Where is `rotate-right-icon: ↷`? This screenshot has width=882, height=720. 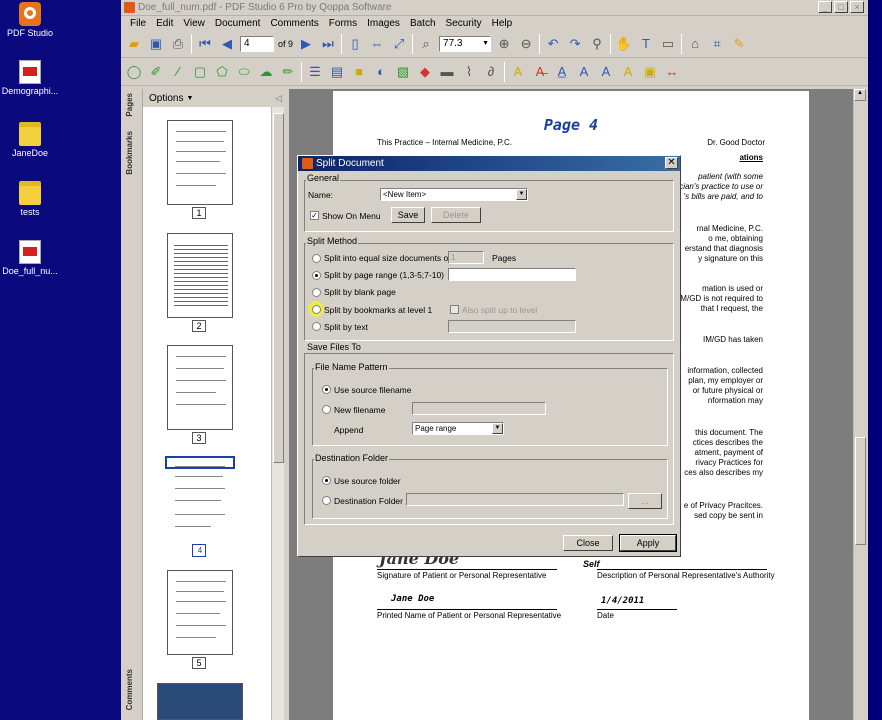
rotate-right-icon: ↷ is located at coordinates (575, 44).